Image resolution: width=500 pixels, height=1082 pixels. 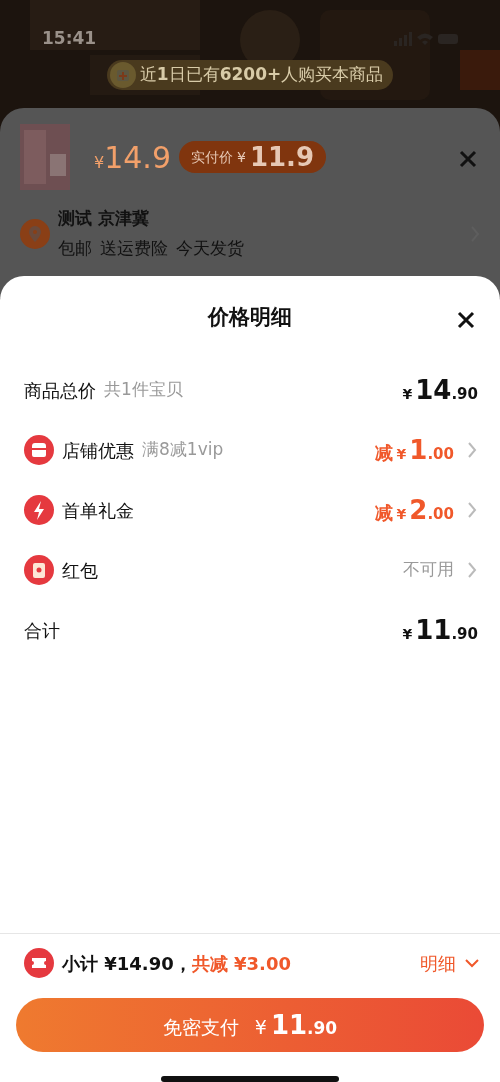 I want to click on lightning-icon, so click(x=39, y=510).